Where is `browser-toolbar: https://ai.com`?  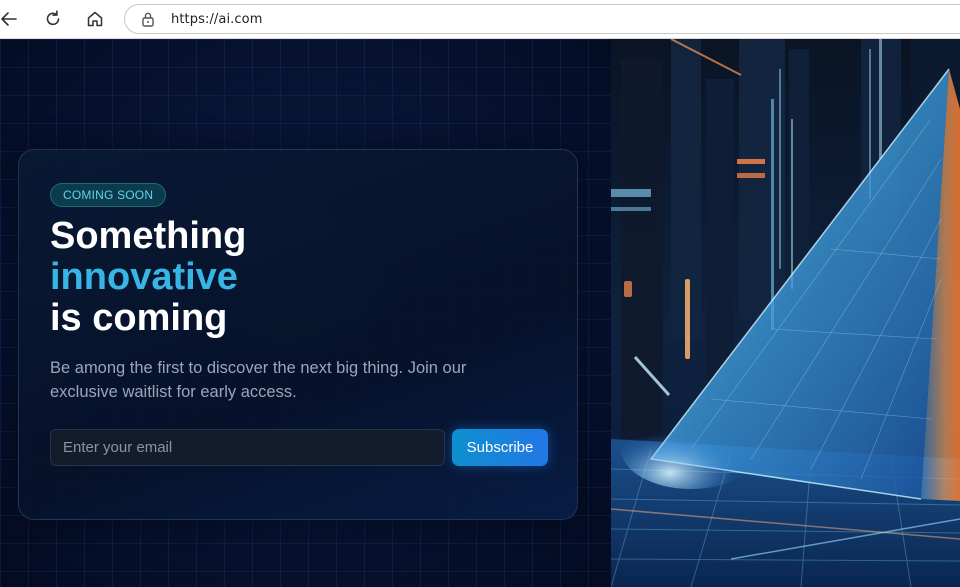
browser-toolbar: https://ai.com is located at coordinates (480, 19).